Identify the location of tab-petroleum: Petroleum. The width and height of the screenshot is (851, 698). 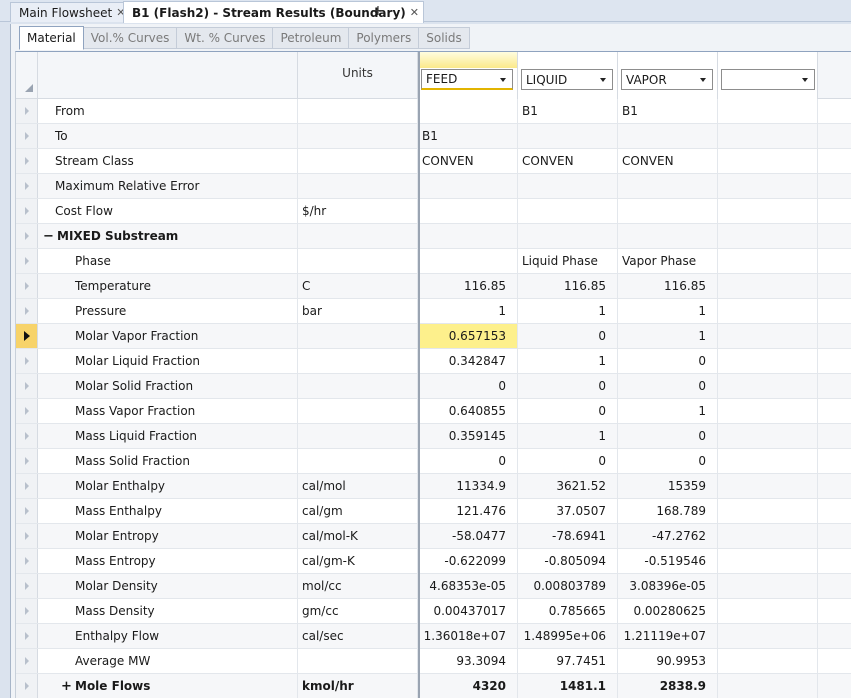
(311, 38).